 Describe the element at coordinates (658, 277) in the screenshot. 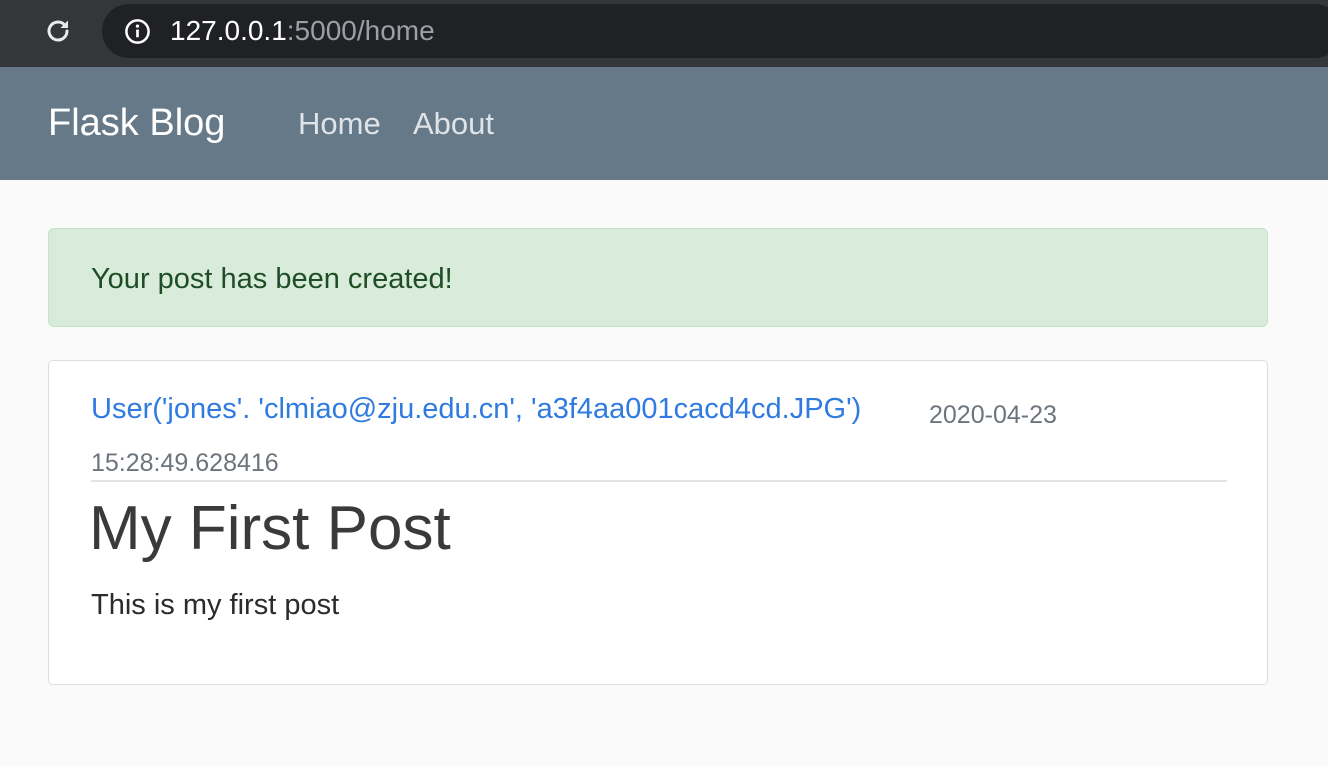

I see `flash-alert-success: Your post has been created!` at that location.